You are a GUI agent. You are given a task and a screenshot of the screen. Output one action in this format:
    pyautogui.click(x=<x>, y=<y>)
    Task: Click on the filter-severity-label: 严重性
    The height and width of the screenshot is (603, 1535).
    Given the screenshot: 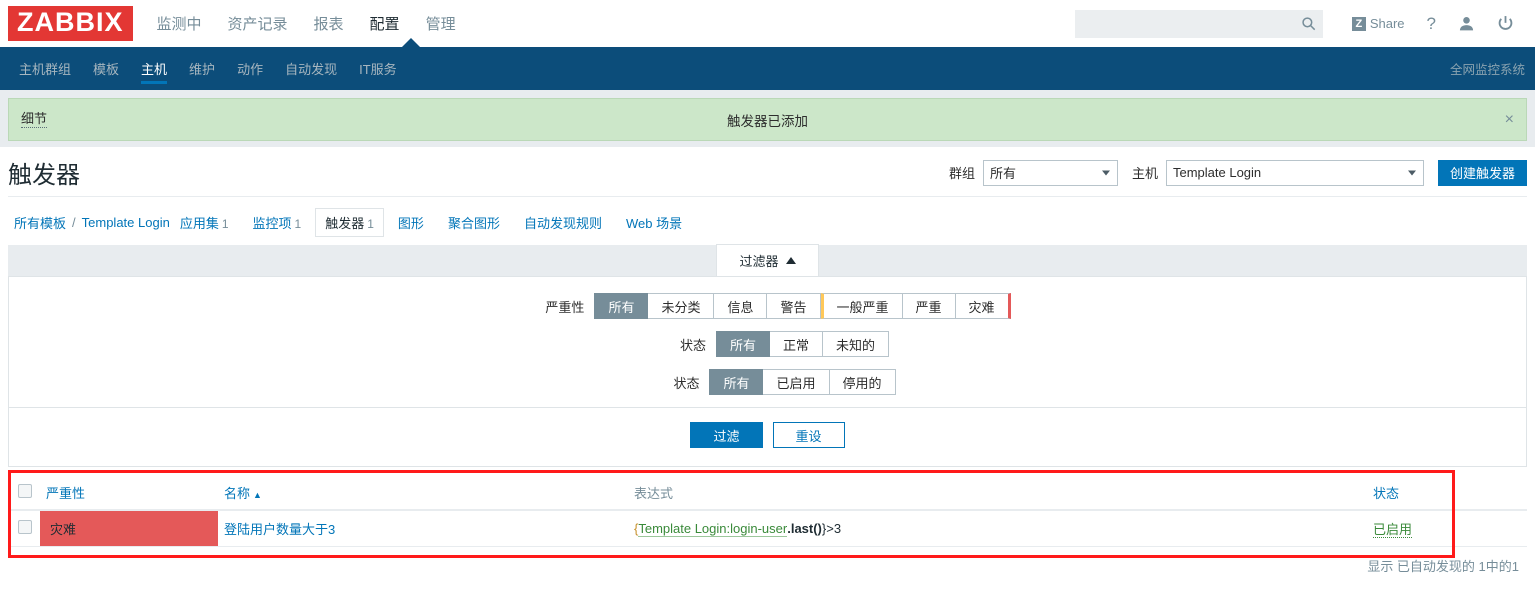 What is the action you would take?
    pyautogui.click(x=565, y=307)
    